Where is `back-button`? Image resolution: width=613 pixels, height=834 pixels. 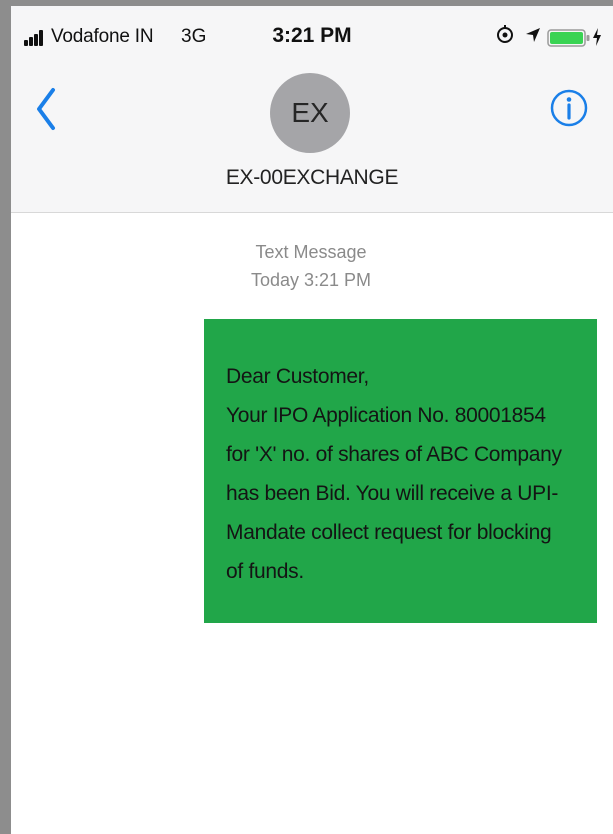
back-button is located at coordinates (46, 109).